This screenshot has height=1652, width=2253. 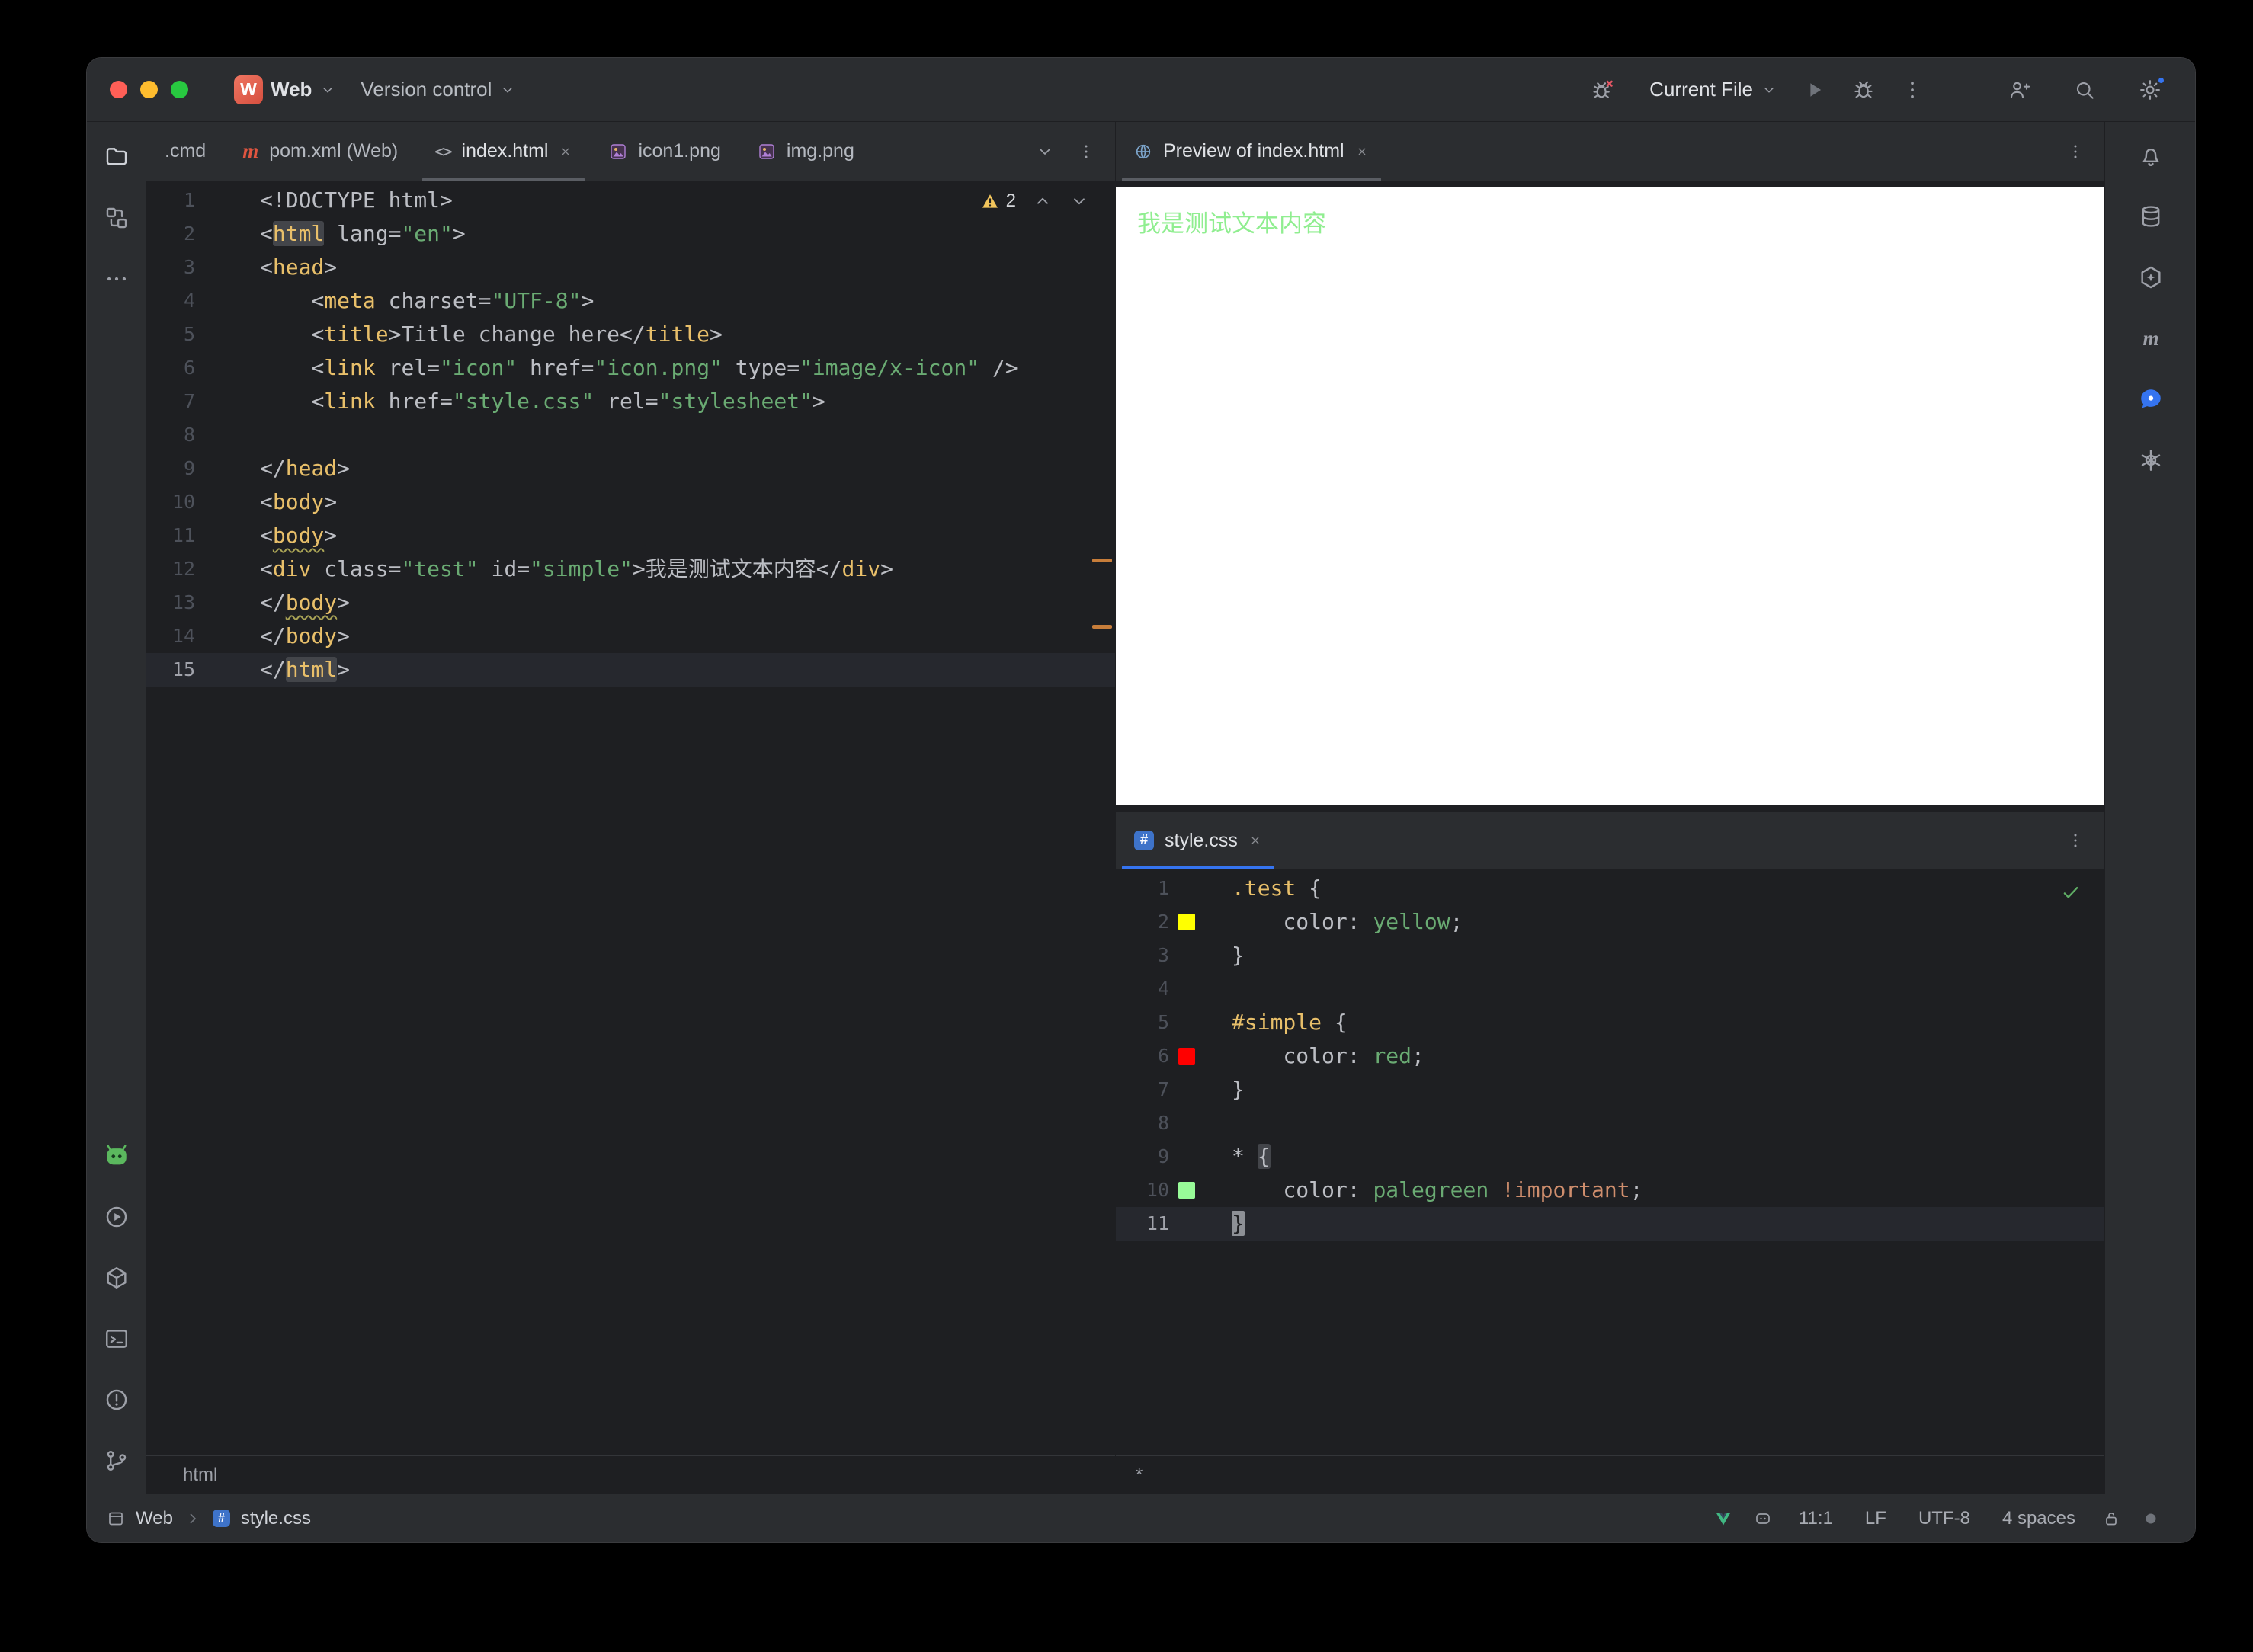 I want to click on line-number: 14, so click(x=170, y=636).